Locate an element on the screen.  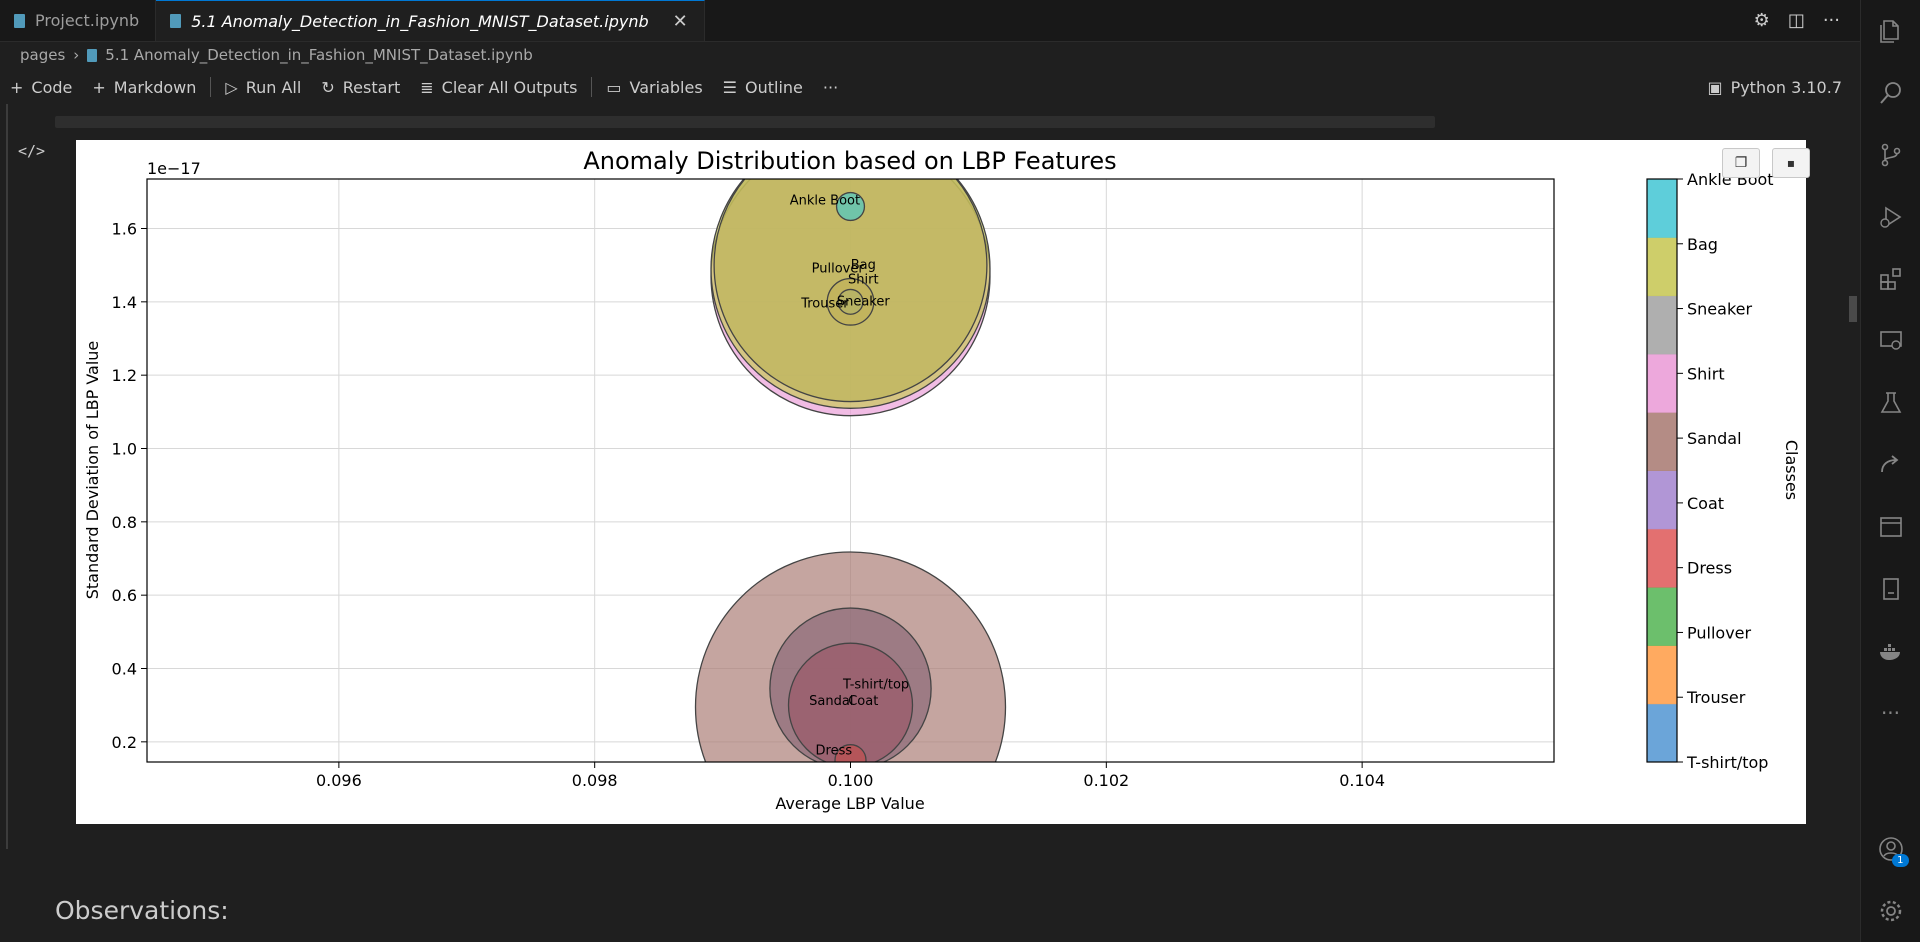
code-label: Code is located at coordinates (52, 87).